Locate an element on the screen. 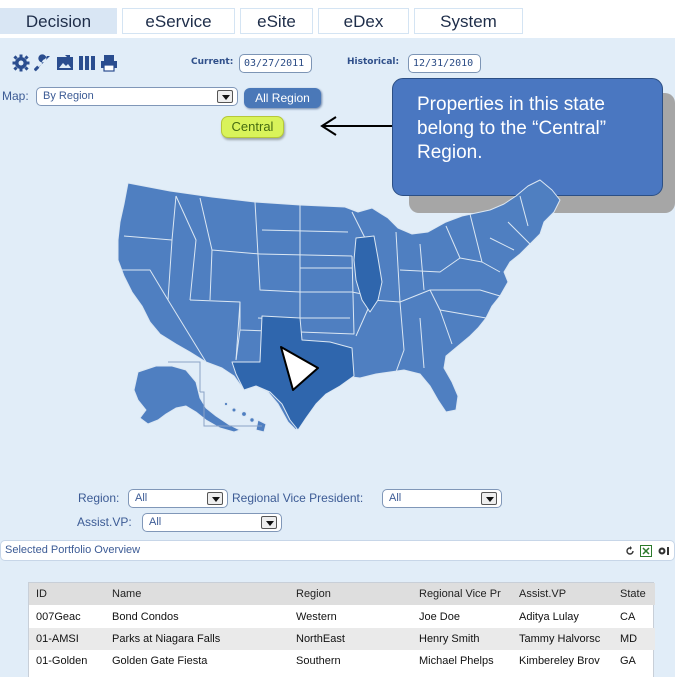 The image size is (675, 677). table-cell: Tammy Halvorsc is located at coordinates (560, 639).